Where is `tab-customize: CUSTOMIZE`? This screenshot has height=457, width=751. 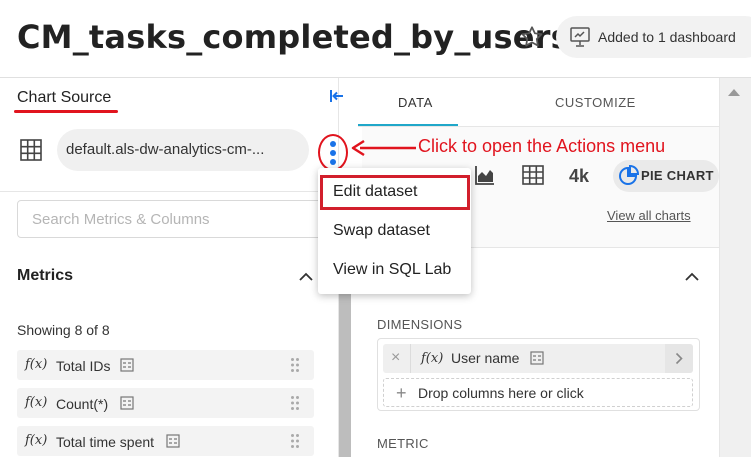 tab-customize: CUSTOMIZE is located at coordinates (595, 102).